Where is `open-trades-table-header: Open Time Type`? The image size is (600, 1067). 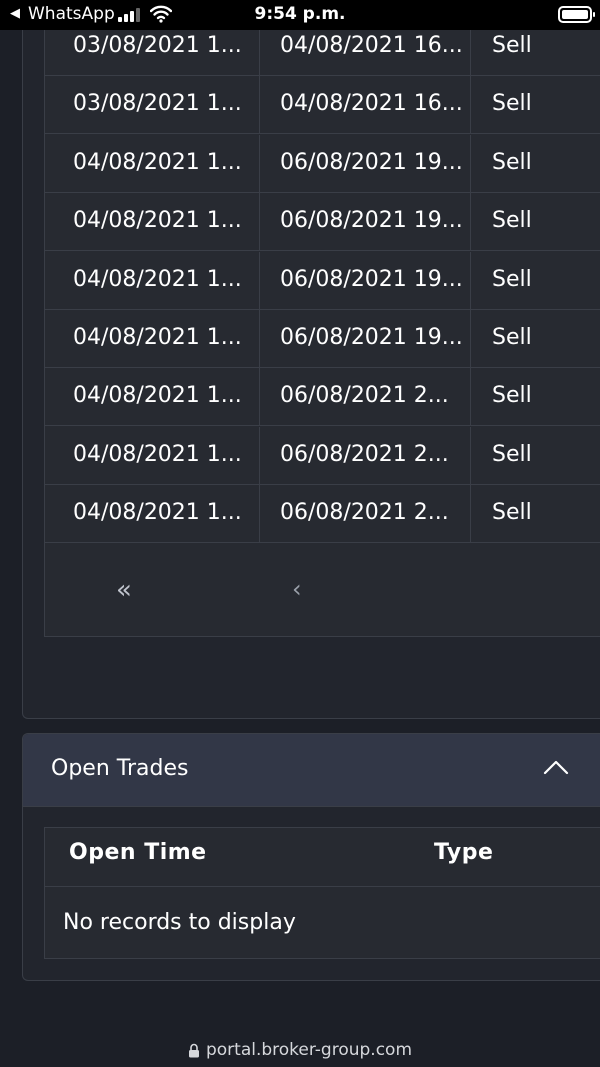 open-trades-table-header: Open Time Type is located at coordinates (322, 857).